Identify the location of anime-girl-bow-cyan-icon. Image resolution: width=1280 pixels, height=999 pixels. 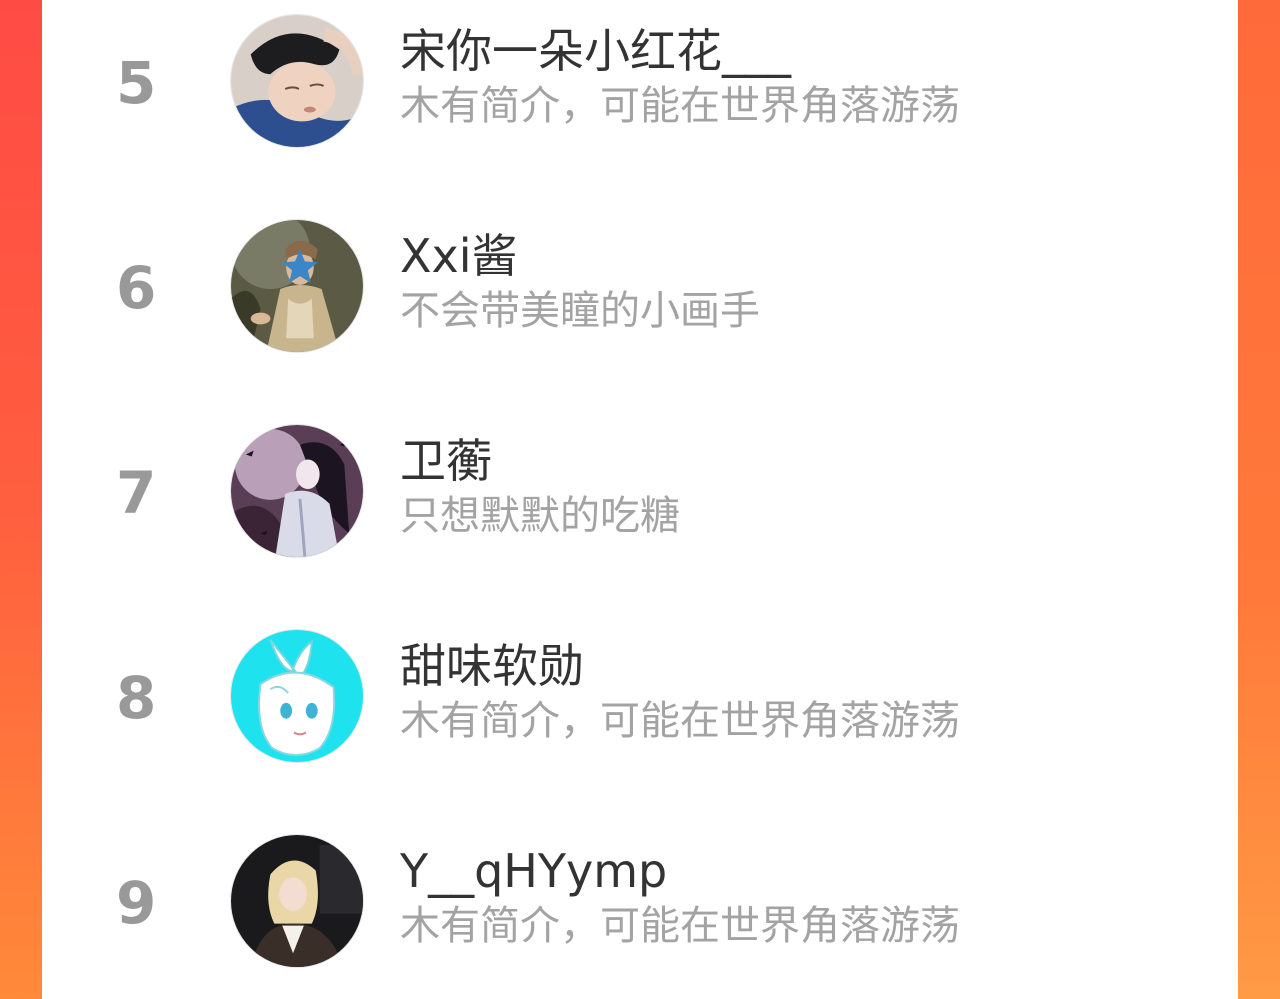
(297, 696).